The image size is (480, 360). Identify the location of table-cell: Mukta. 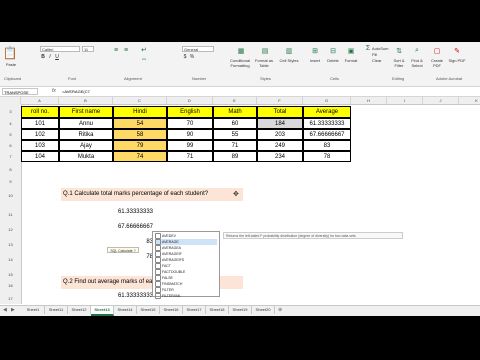
(86, 156).